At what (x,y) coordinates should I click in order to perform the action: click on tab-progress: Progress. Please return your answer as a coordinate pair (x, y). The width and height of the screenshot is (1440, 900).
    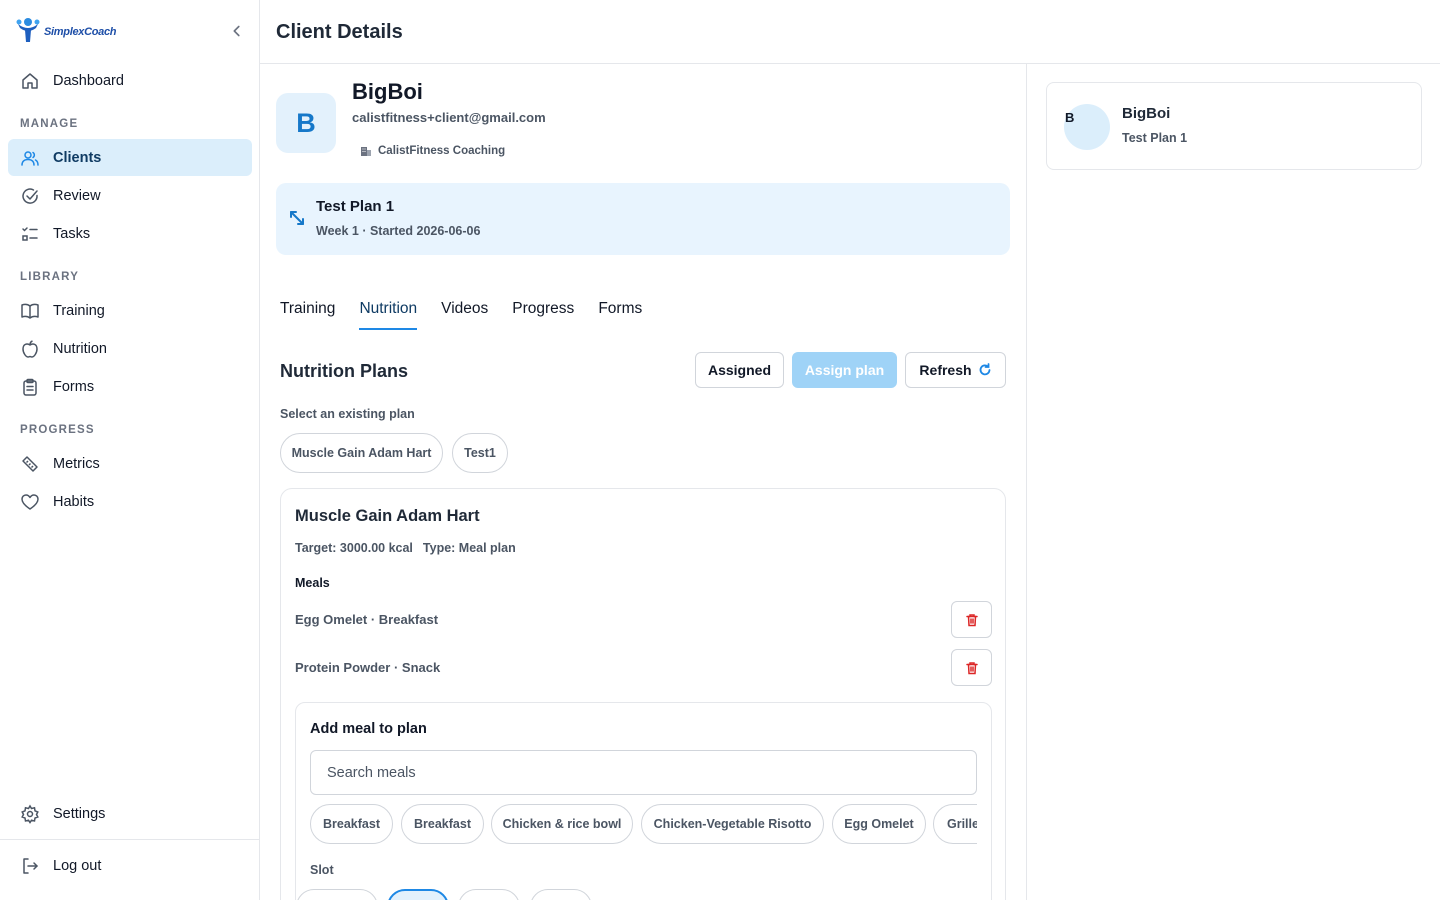
    Looking at the image, I should click on (543, 315).